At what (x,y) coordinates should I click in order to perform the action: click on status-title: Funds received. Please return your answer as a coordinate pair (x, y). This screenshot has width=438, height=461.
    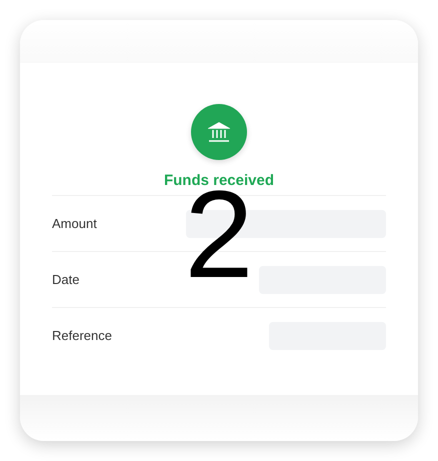
    Looking at the image, I should click on (219, 181).